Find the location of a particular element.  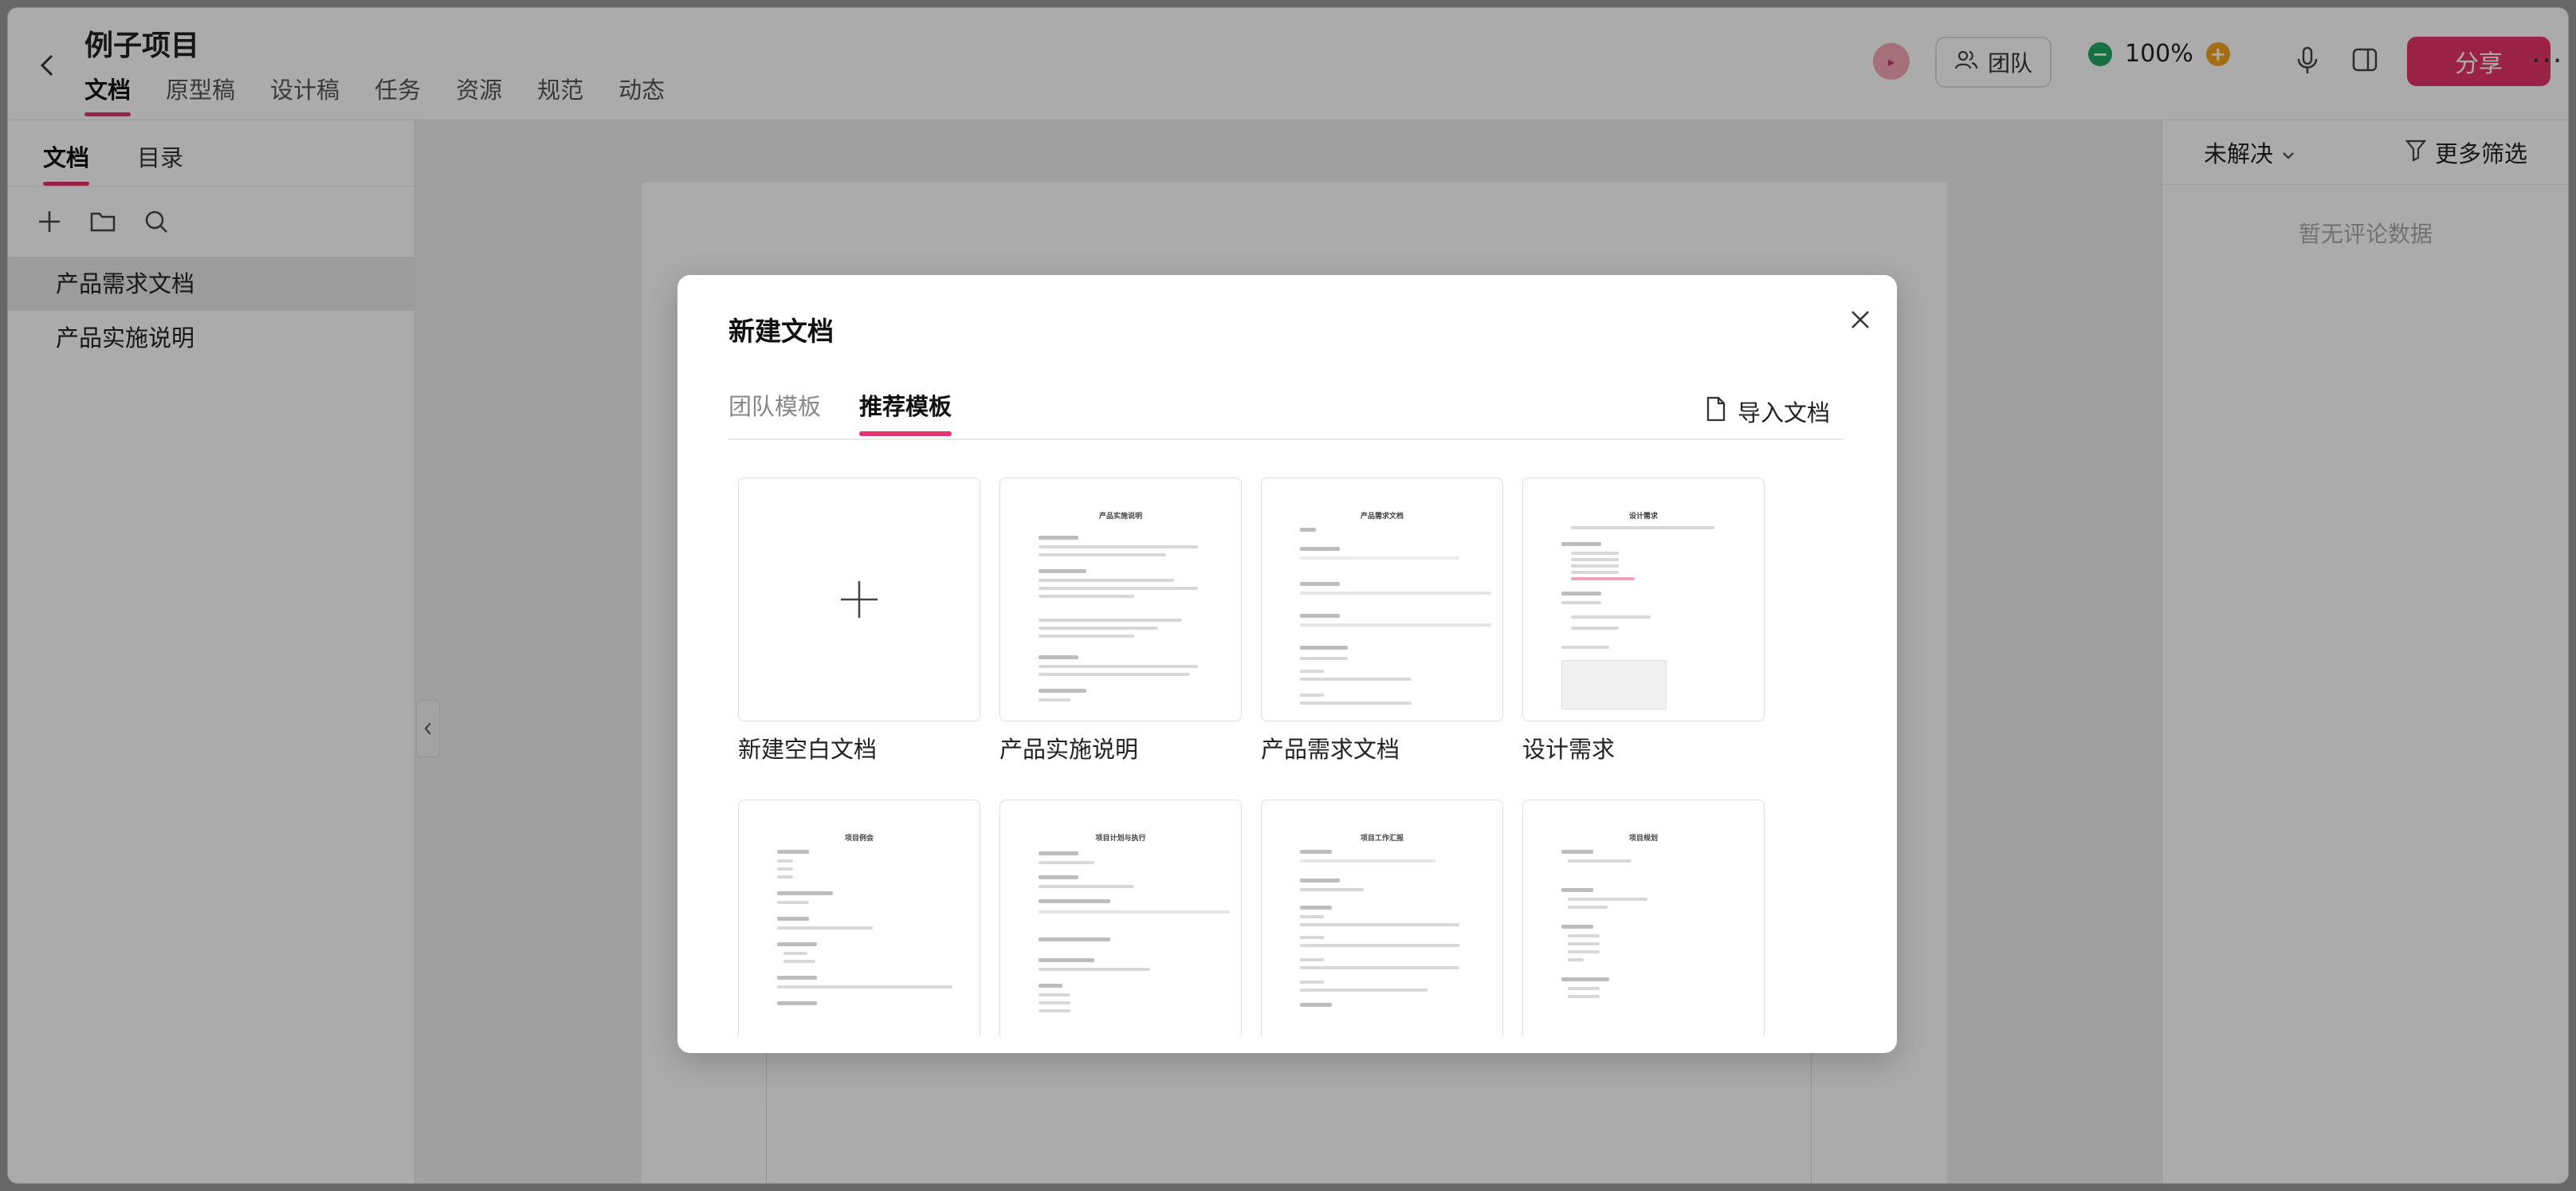

thumbnail-title: 产品实施说明 is located at coordinates (1120, 517).